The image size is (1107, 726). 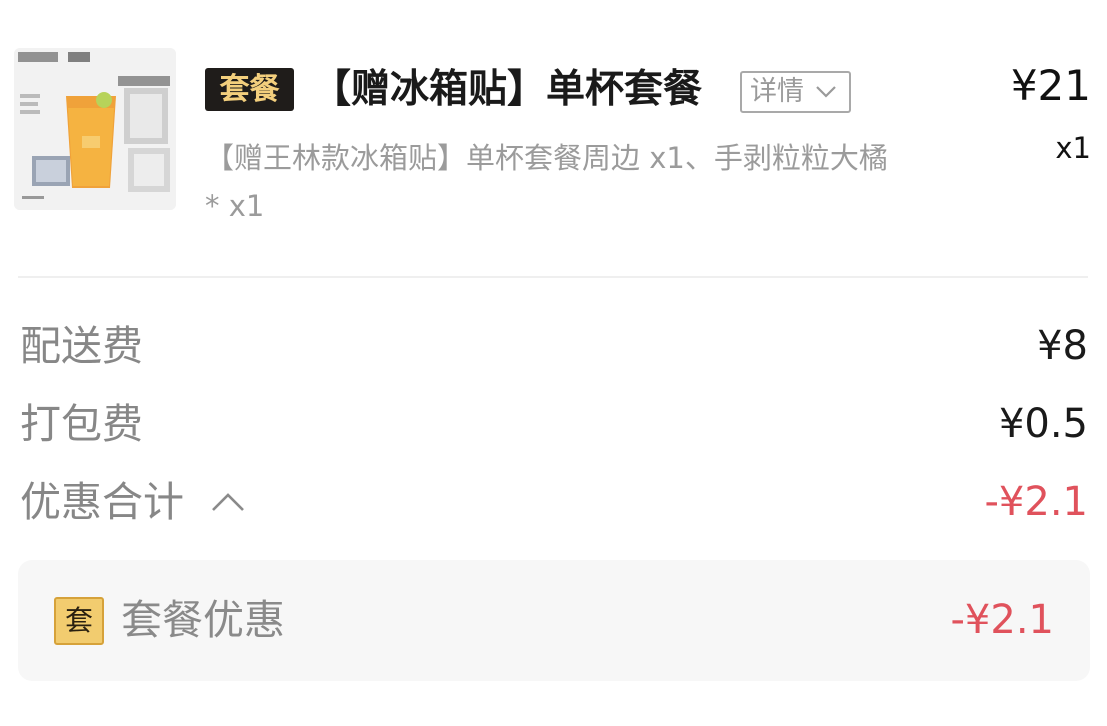 I want to click on combo-discount-label: 套餐优惠, so click(x=203, y=620).